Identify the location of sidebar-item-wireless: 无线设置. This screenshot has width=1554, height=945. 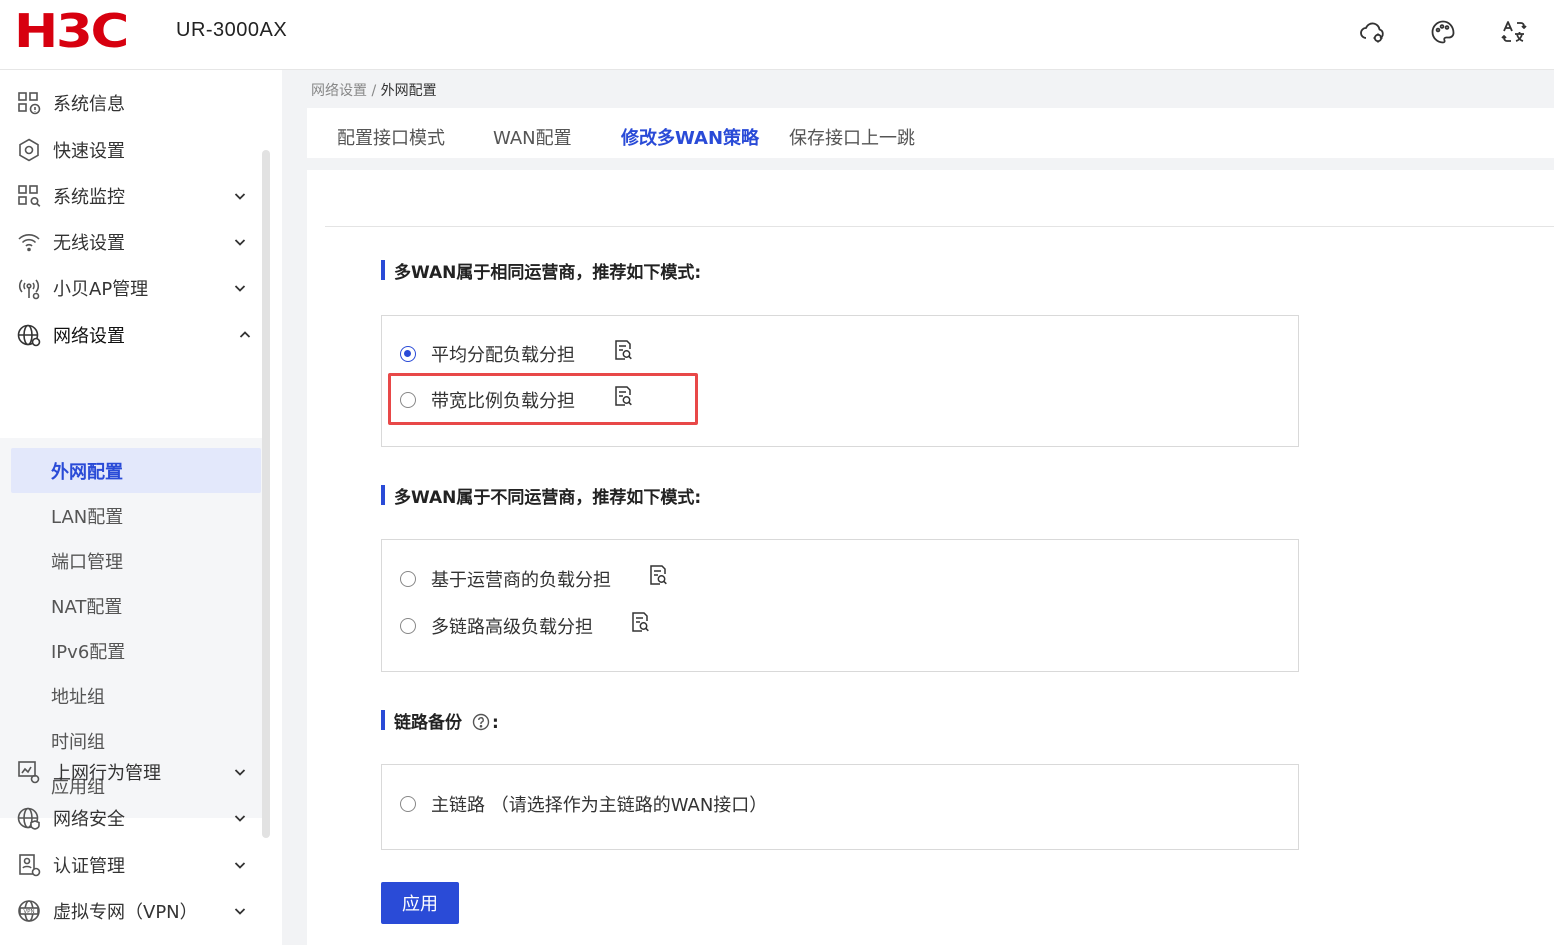
(131, 242).